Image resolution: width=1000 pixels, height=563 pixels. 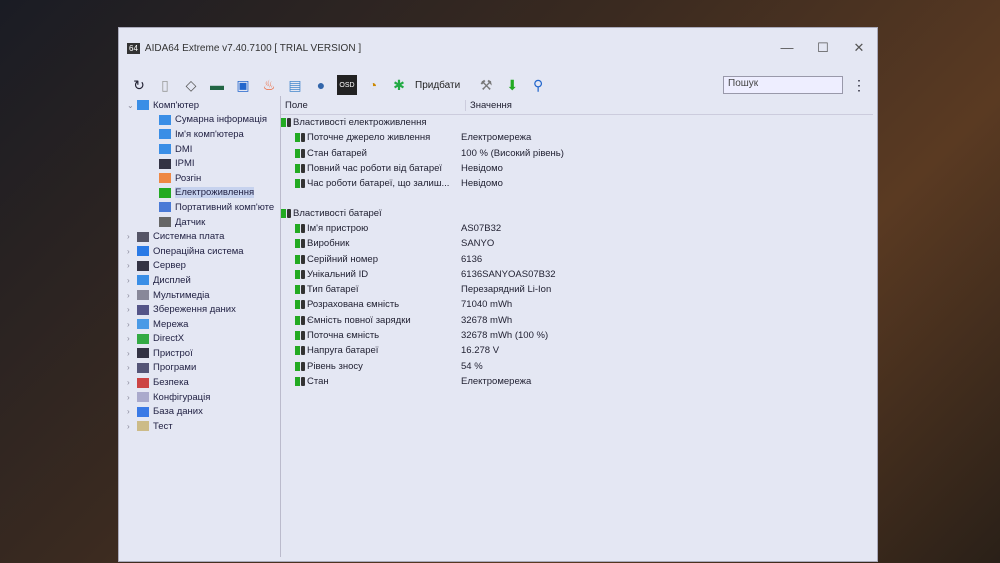 I want to click on tree-item-label: Конфігурація, so click(x=182, y=397).